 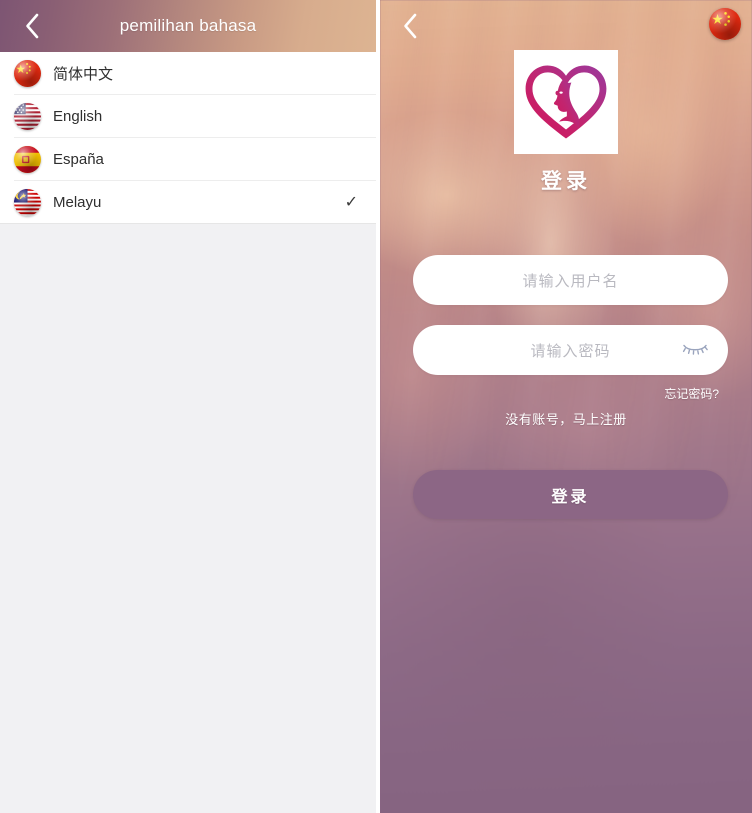 What do you see at coordinates (188, 116) in the screenshot?
I see `list-item-english: English ✓` at bounding box center [188, 116].